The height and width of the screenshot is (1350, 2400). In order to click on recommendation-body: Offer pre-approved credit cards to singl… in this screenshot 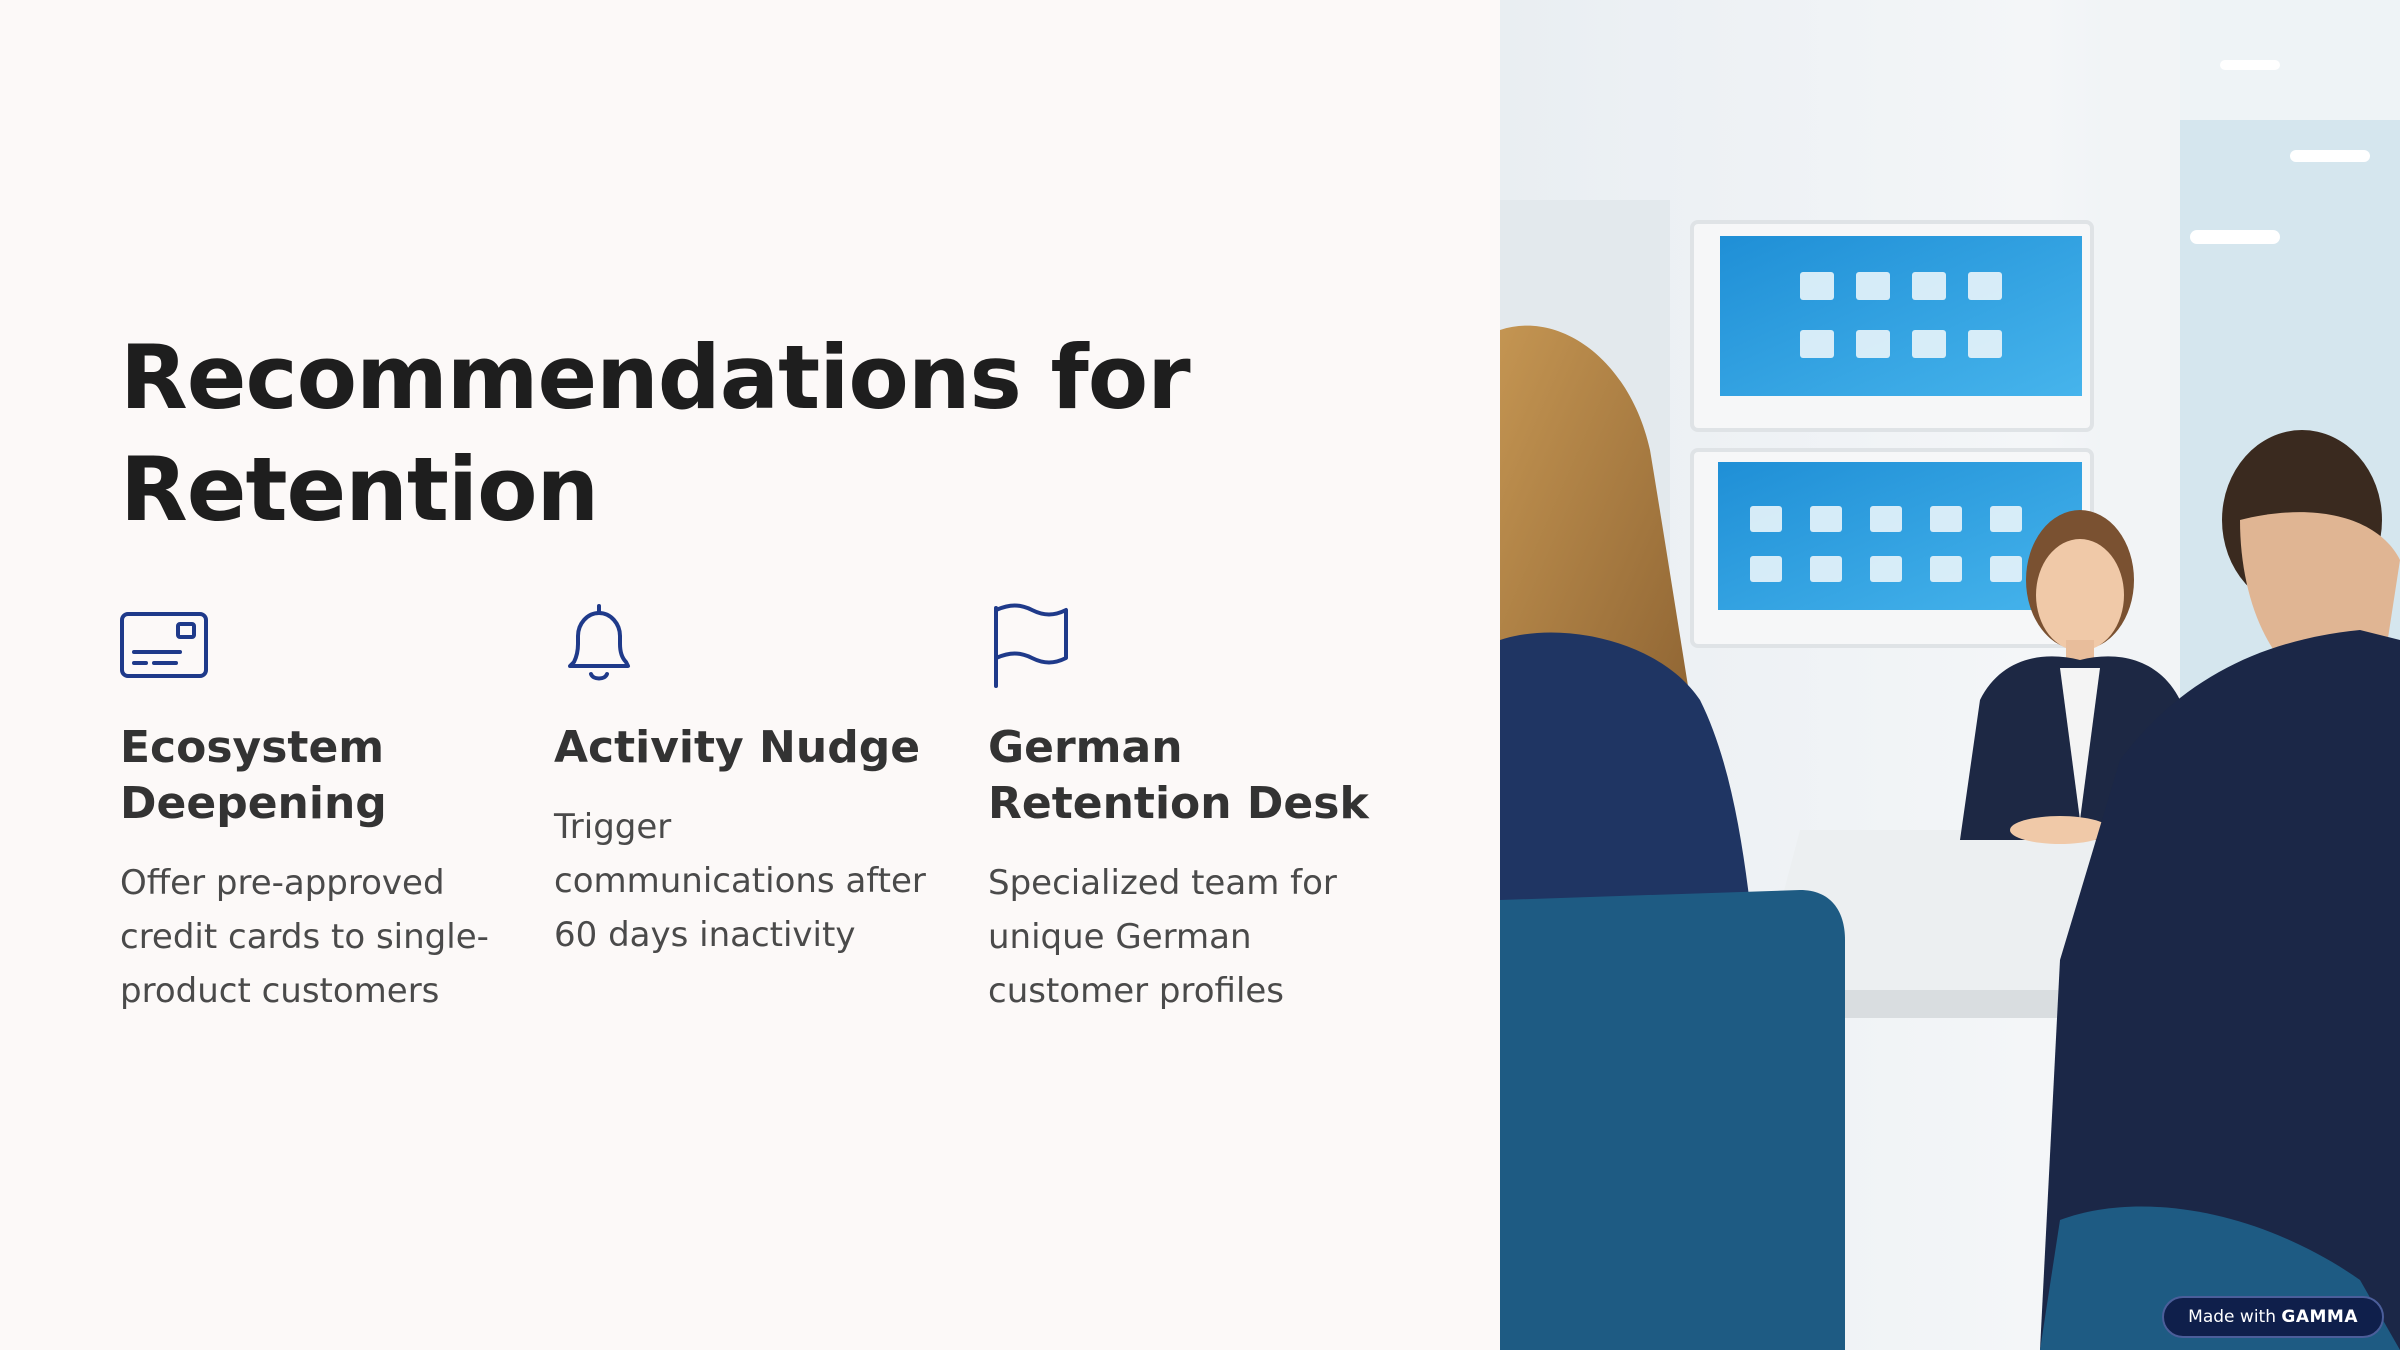, I will do `click(304, 937)`.